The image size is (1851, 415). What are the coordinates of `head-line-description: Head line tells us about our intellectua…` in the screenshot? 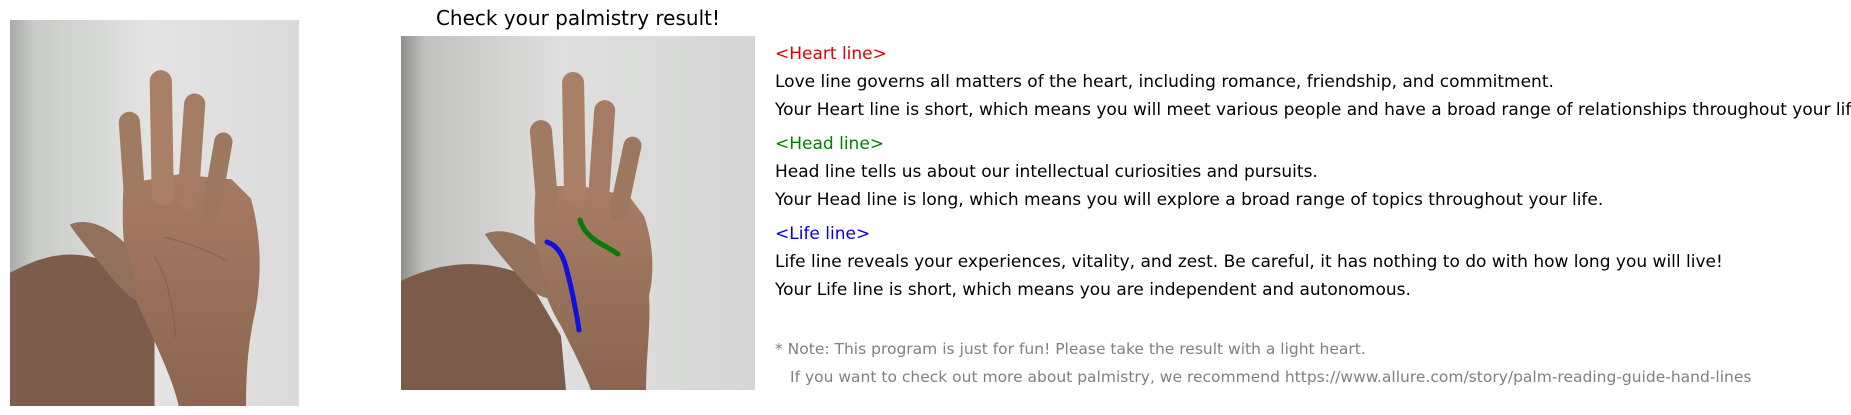 It's located at (1046, 172).